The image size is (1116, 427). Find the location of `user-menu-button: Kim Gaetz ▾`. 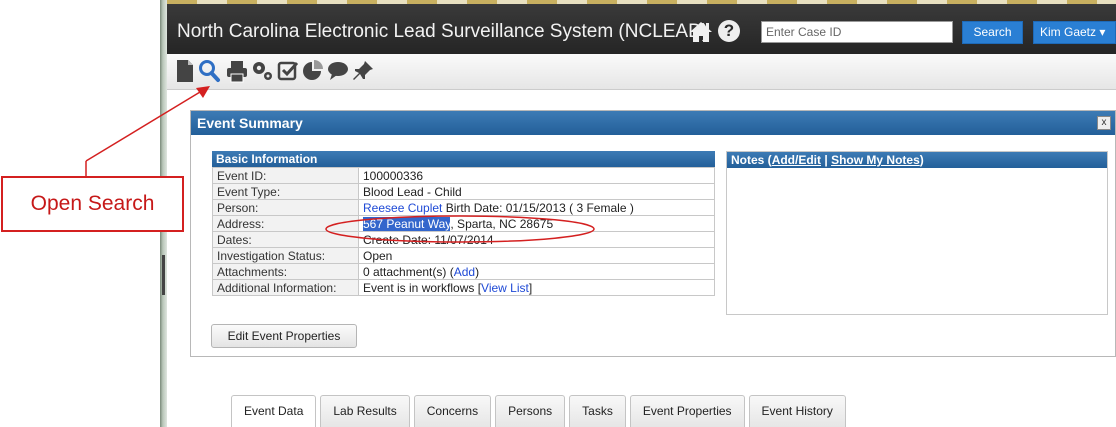

user-menu-button: Kim Gaetz ▾ is located at coordinates (1074, 32).